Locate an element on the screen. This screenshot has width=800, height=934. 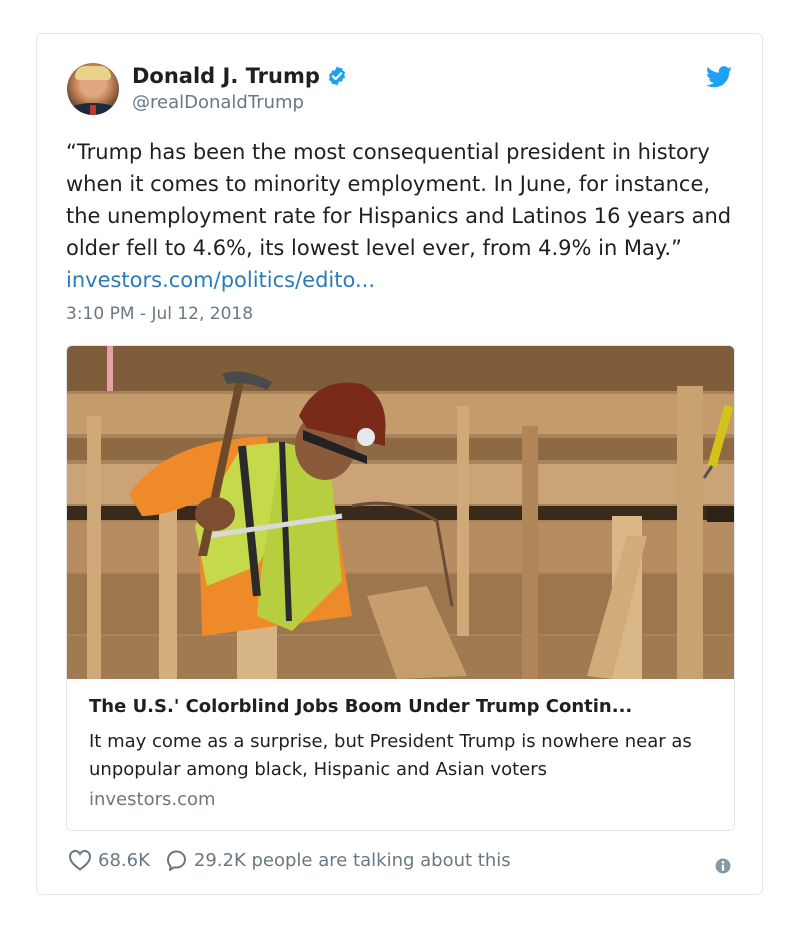
avatar-tie is located at coordinates (93, 110).